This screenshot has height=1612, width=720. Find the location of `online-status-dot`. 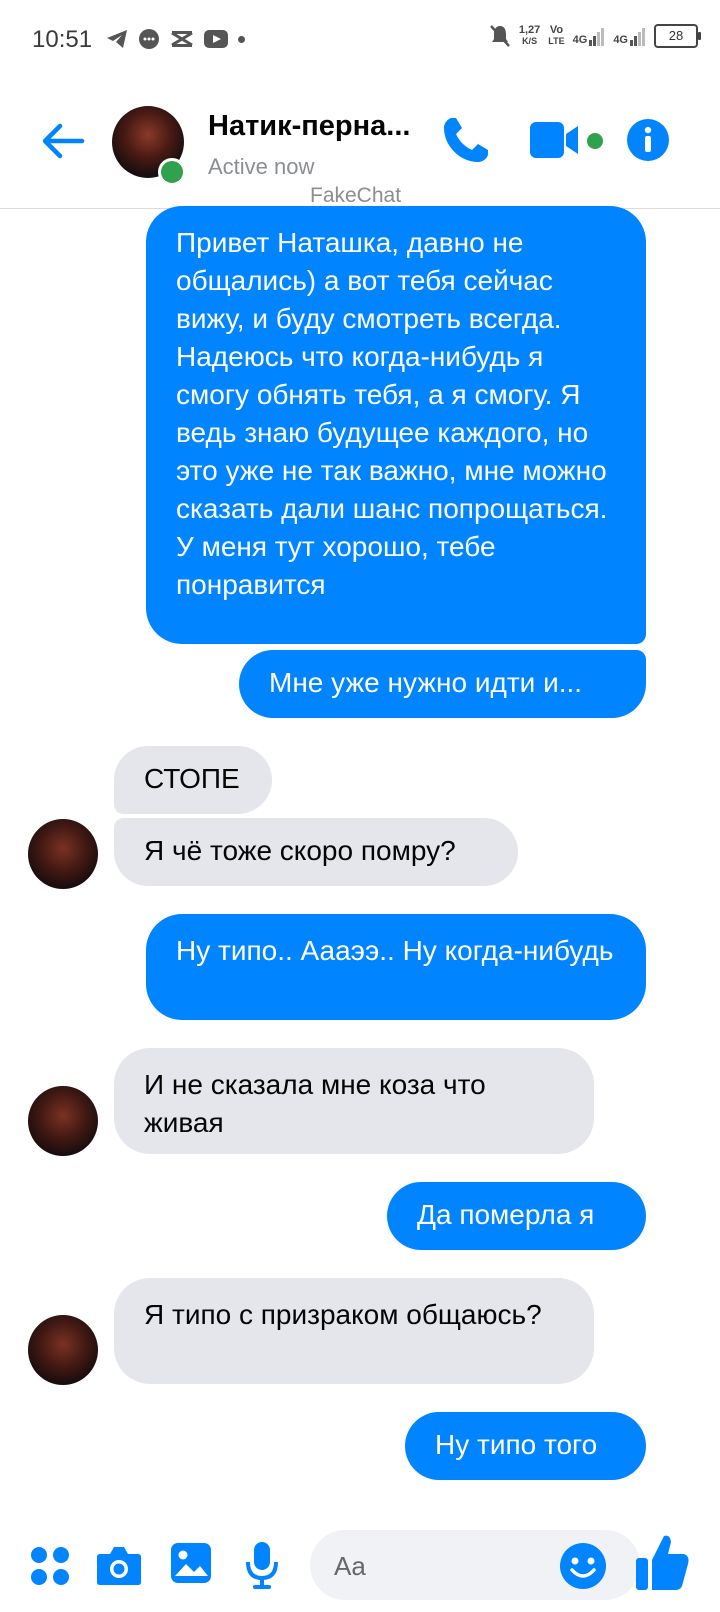

online-status-dot is located at coordinates (172, 172).